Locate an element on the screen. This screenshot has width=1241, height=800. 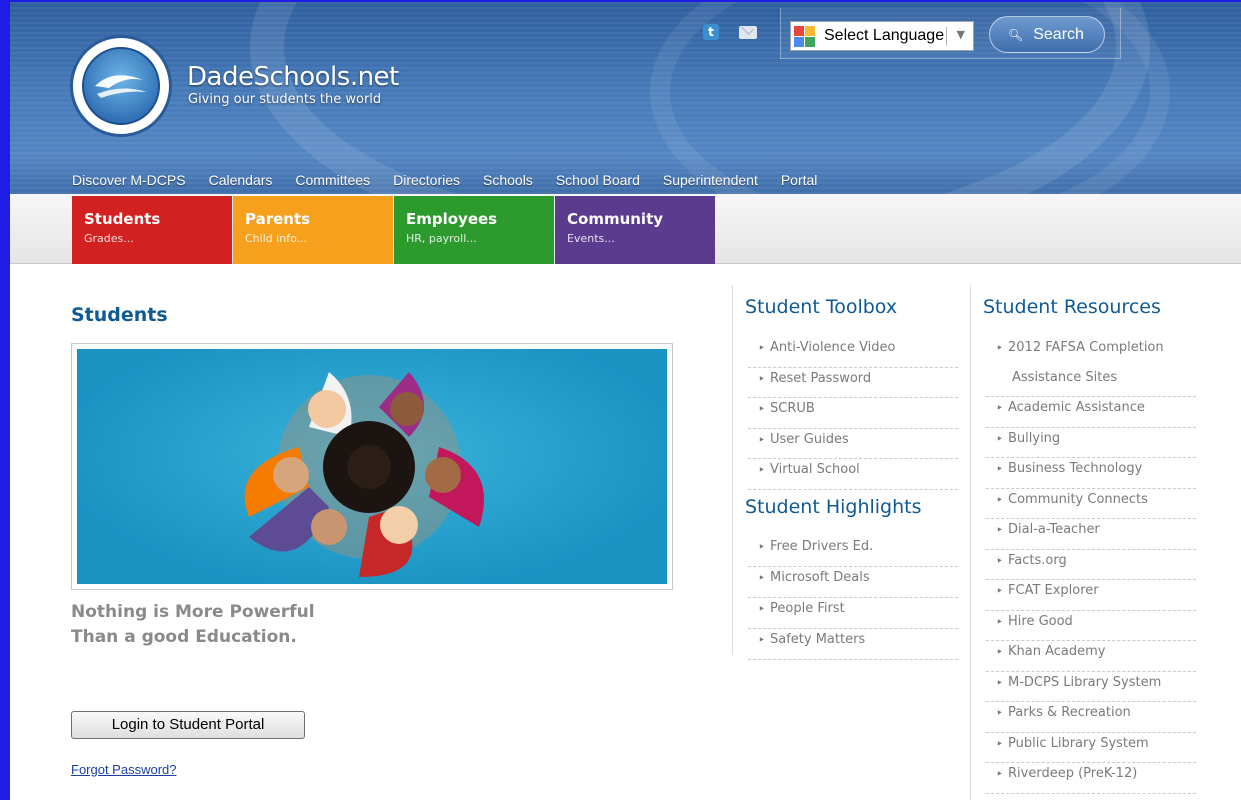
search-button: 🔍︎ Search is located at coordinates (1047, 34).